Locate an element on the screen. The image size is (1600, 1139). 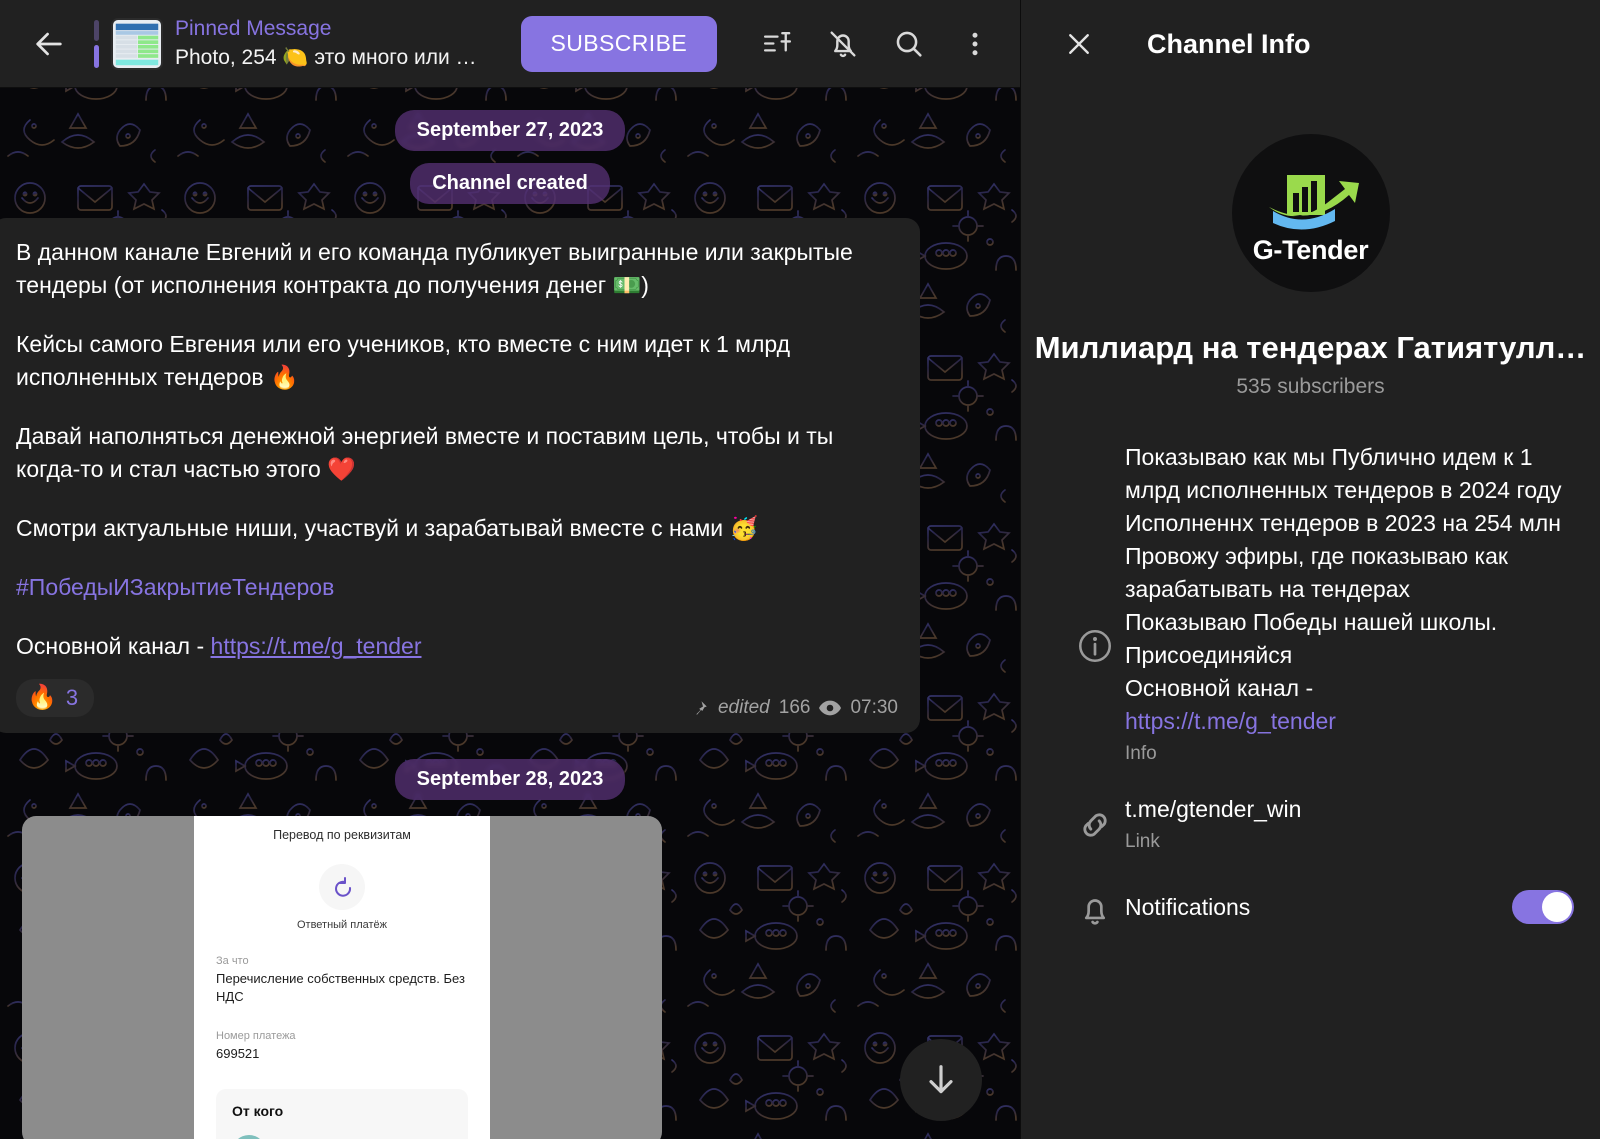
g-tender-logo-icon is located at coordinates (1313, 202).